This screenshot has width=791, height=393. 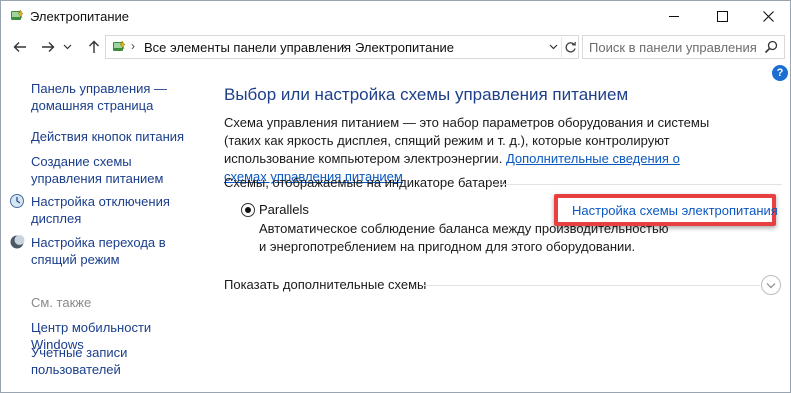 I want to click on breadcrumb-power-options: Электропитание, so click(x=404, y=47).